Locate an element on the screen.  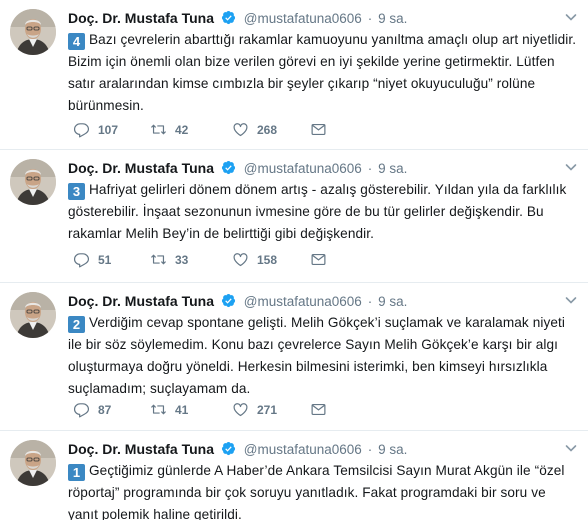
like-count: 268 is located at coordinates (267, 130).